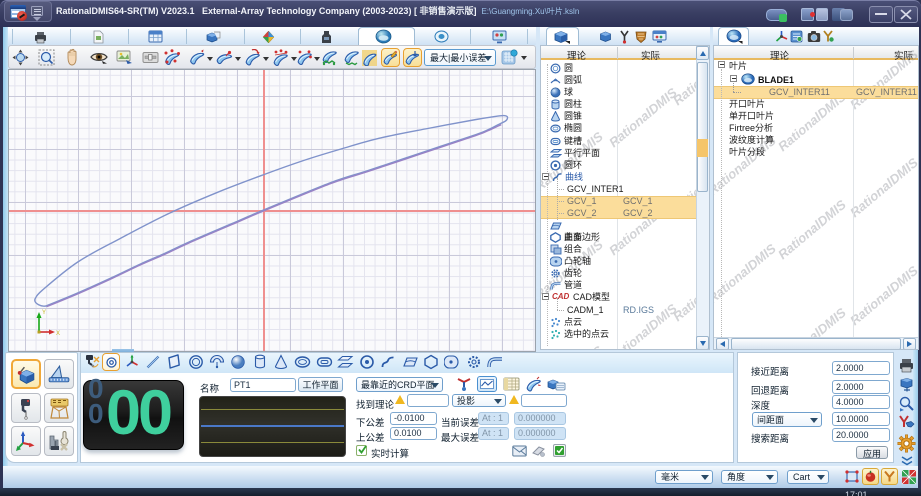  What do you see at coordinates (58, 334) in the screenshot?
I see `svg-text: X` at bounding box center [58, 334].